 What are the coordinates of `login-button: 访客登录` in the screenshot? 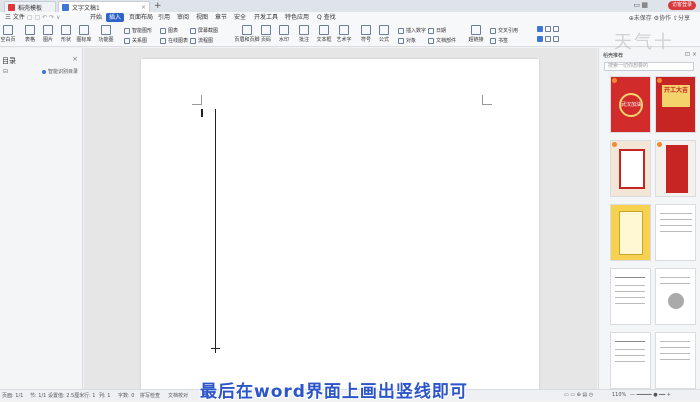 It's located at (681, 5).